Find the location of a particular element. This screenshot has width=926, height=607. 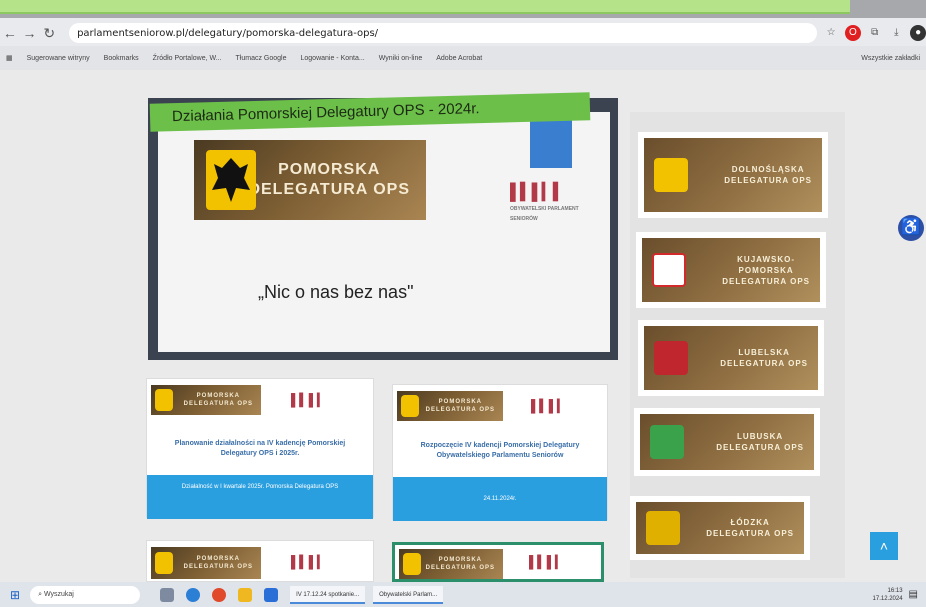

bookmark-item: Adobe Acrobat is located at coordinates (459, 58).